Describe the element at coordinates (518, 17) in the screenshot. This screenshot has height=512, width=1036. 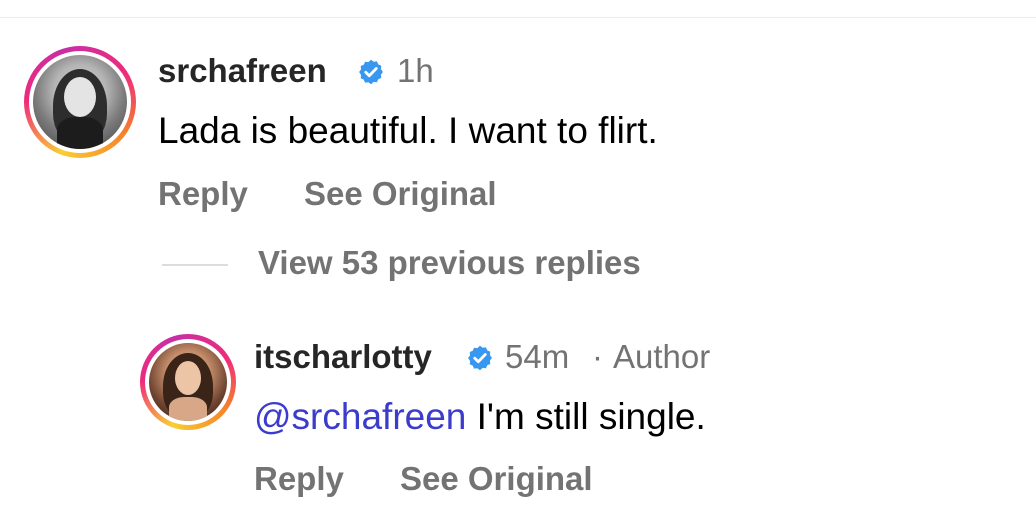
I see `top-divider` at that location.